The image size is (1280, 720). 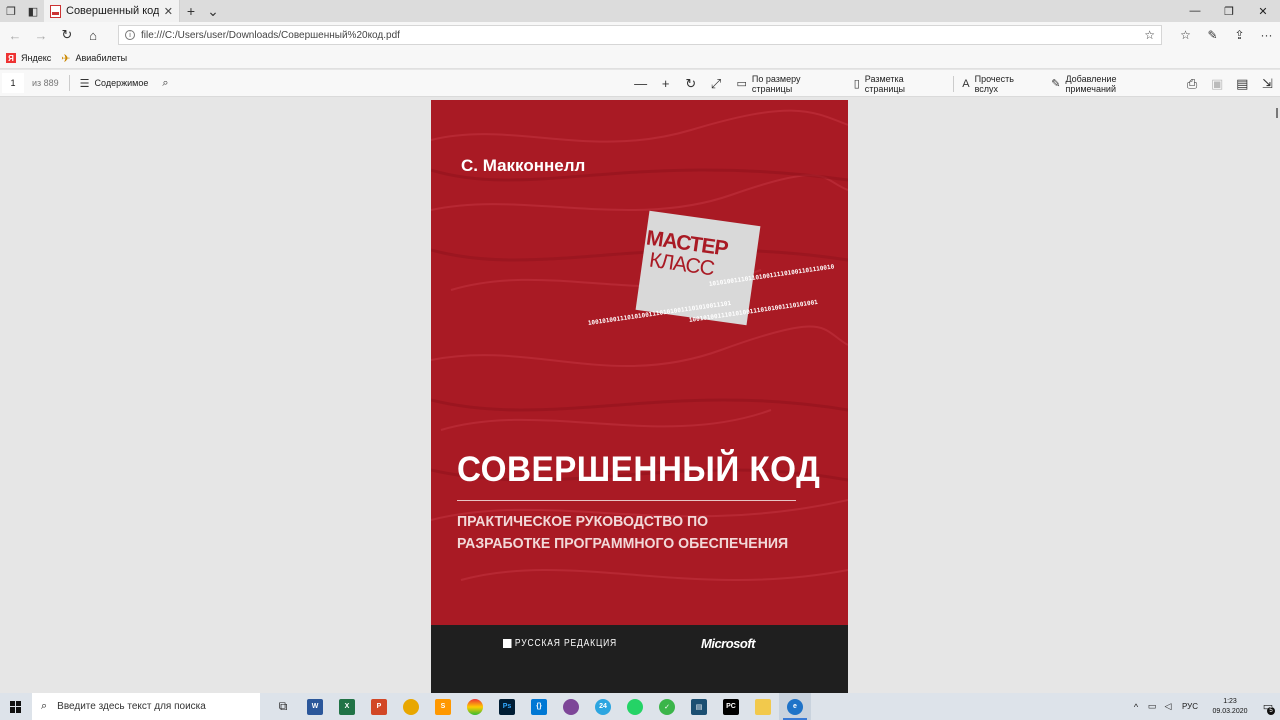 I want to click on tab-preview-icon: ◧, so click(x=33, y=11).